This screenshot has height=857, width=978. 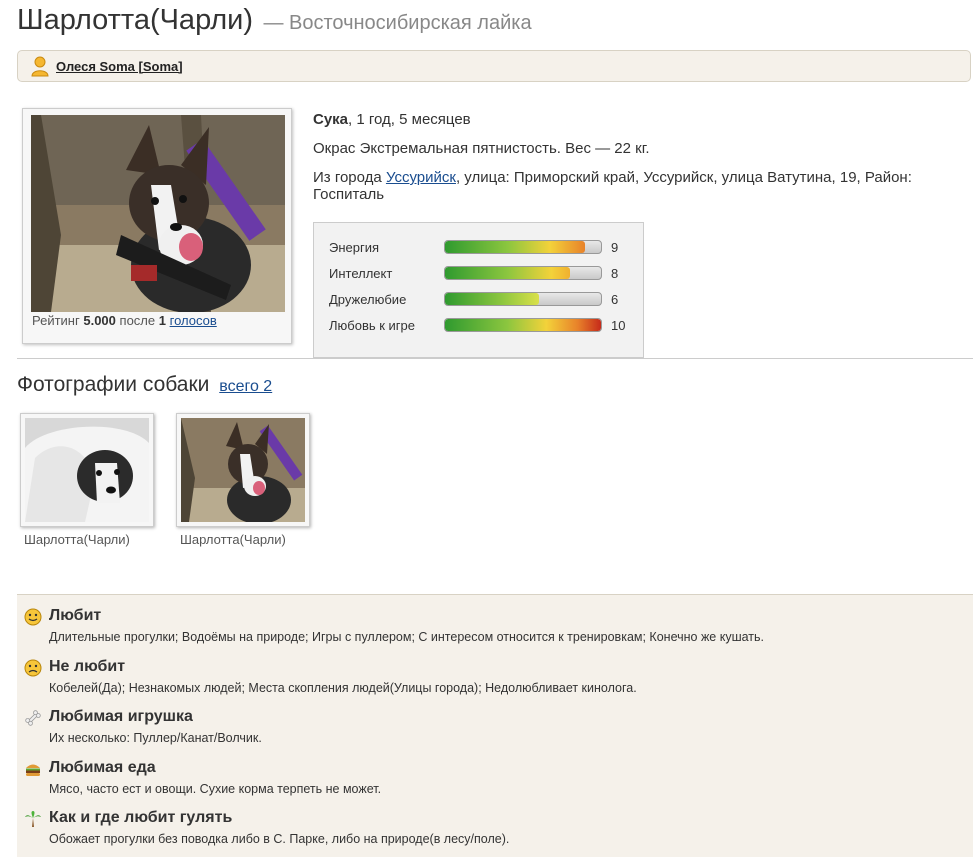 I want to click on burger-icon, so click(x=33, y=769).